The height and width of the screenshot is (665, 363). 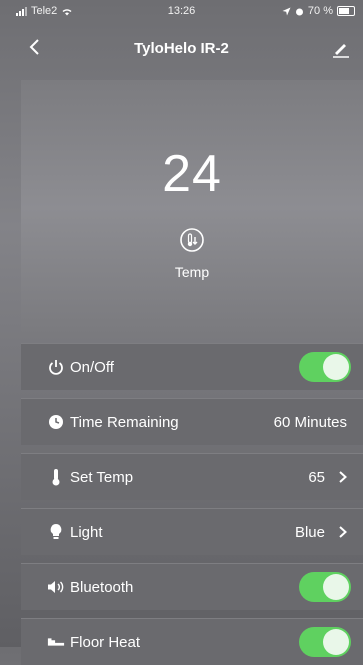 I want to click on page-title: TyloHelo IR-2, so click(x=181, y=48).